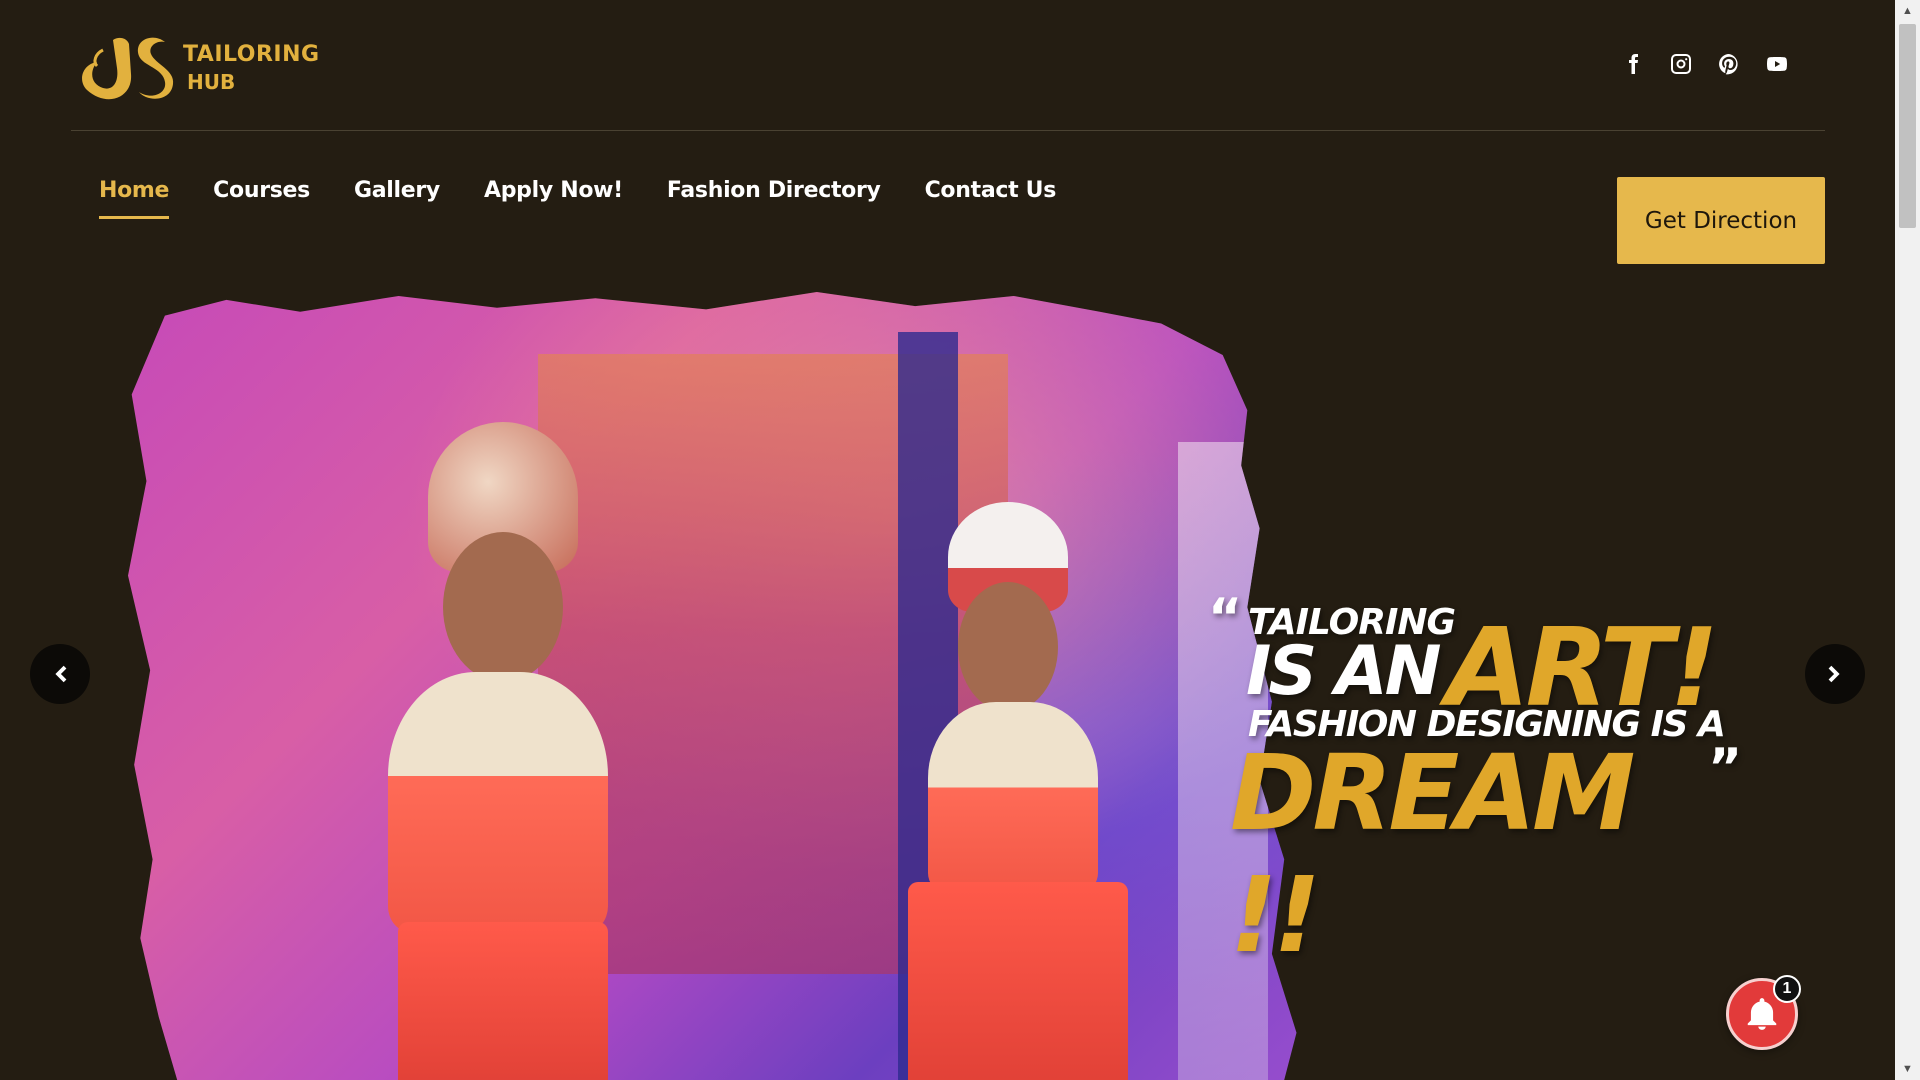 The image size is (1920, 1080). Describe the element at coordinates (498, 751) in the screenshot. I see `model-figure-left` at that location.